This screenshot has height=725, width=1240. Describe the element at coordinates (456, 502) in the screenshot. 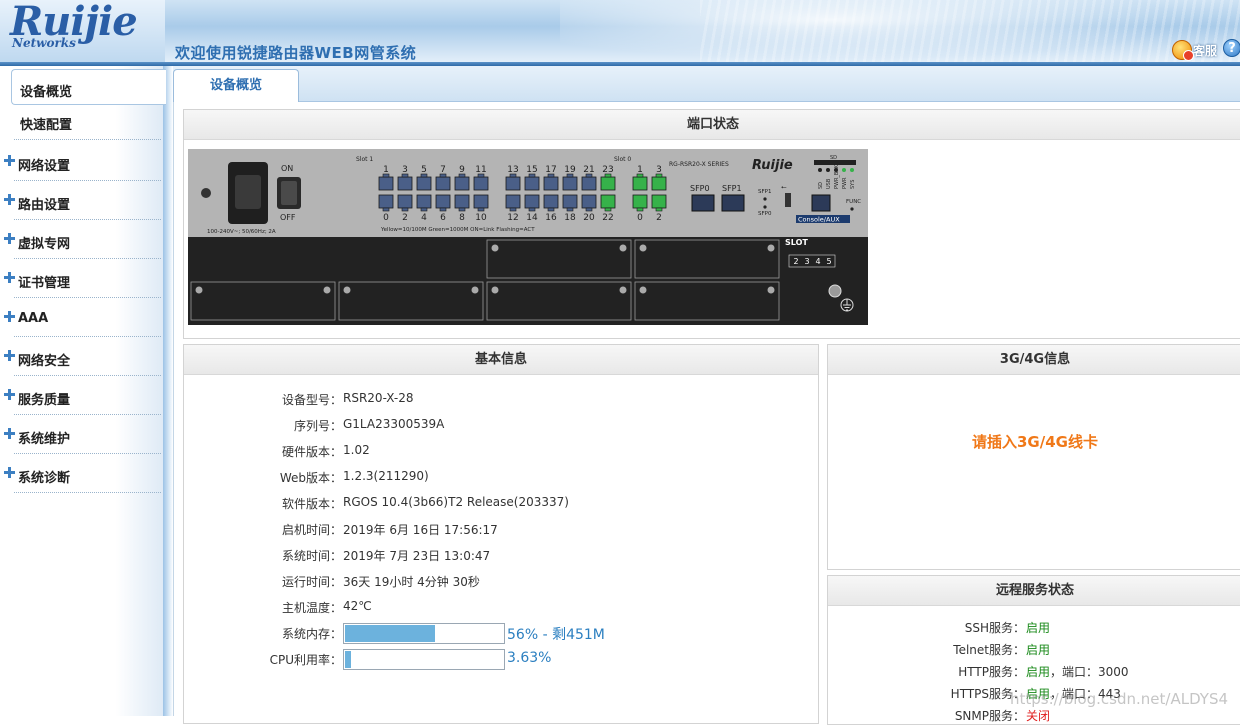

I see `info-value: RGOS 10.4(3b66)T2 Release(203337)` at that location.